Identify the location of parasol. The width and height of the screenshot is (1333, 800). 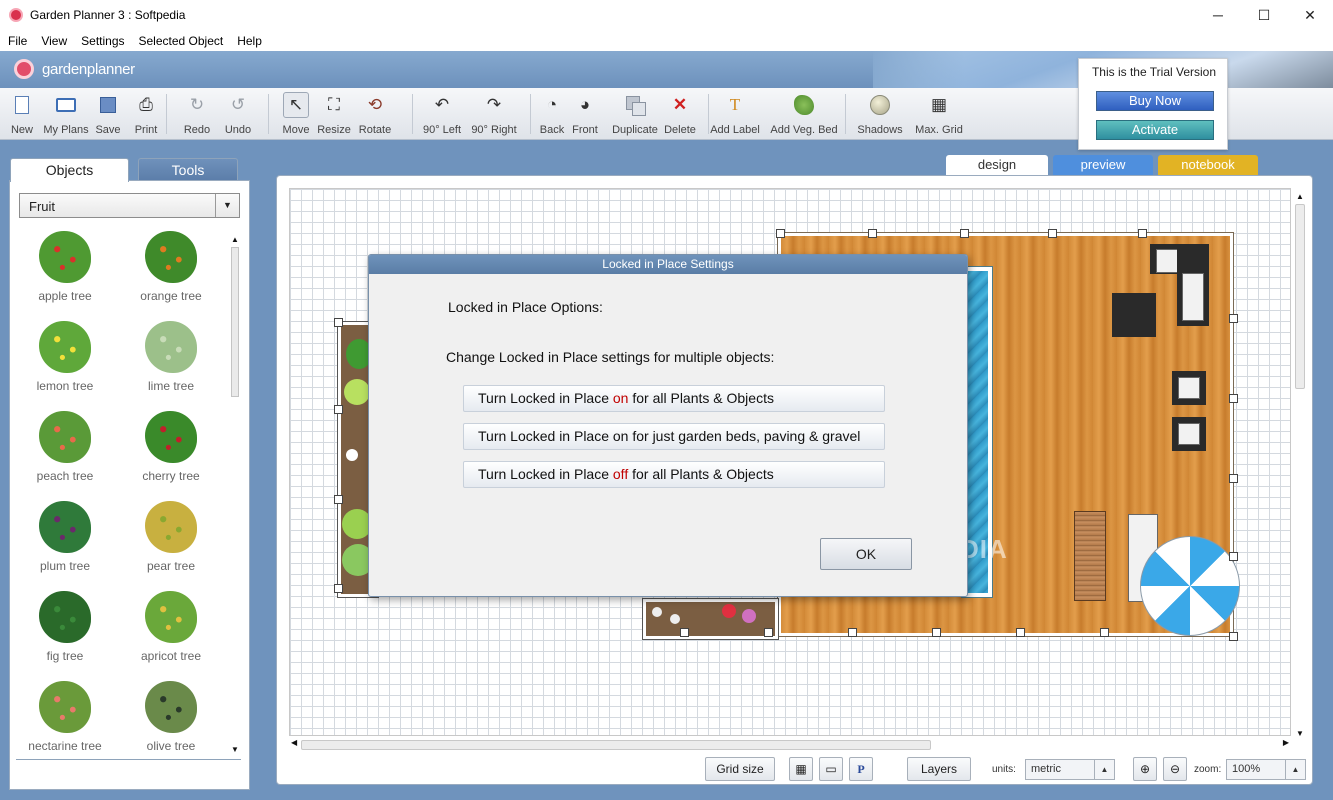
(1190, 586).